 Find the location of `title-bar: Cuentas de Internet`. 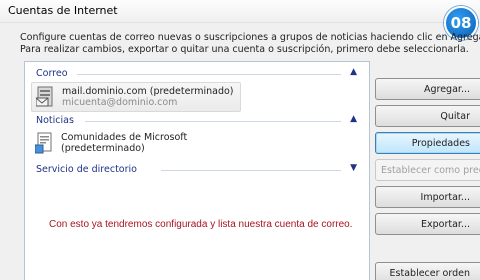

title-bar: Cuentas de Internet is located at coordinates (240, 11).